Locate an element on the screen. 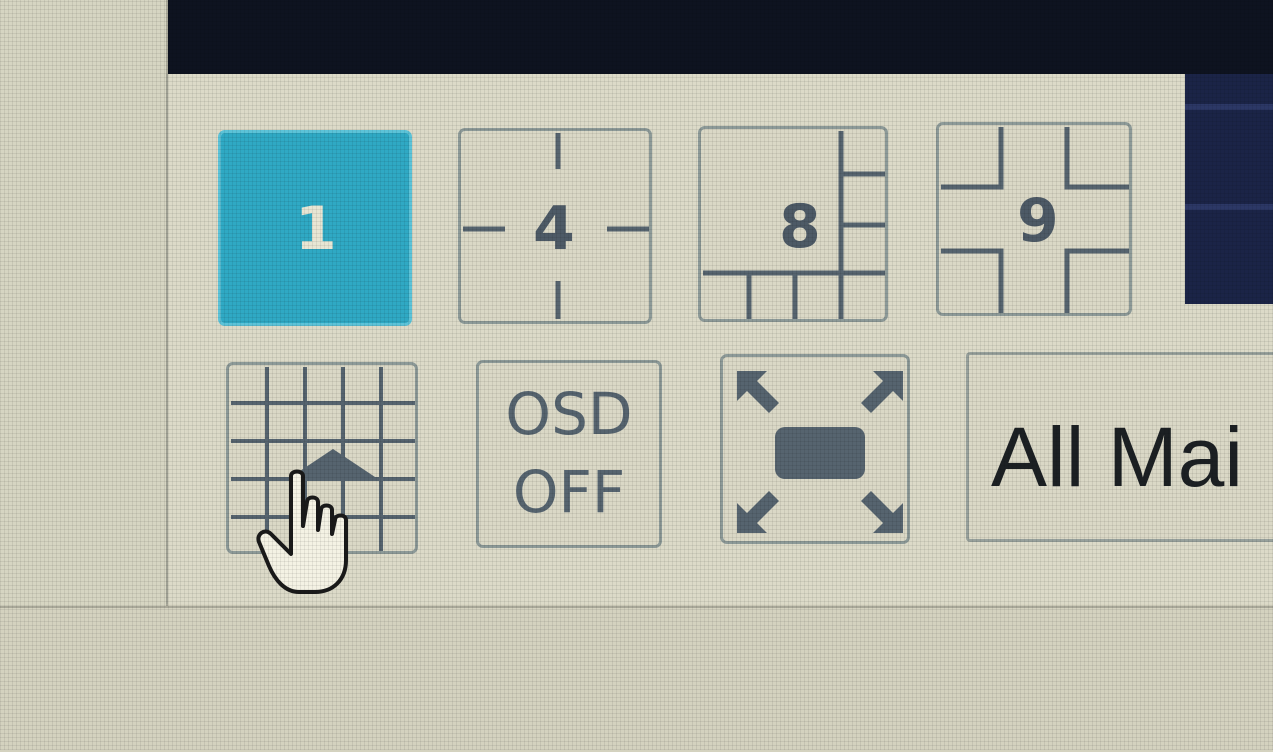 This screenshot has height=752, width=1273. osd-off-button: OSD OFF is located at coordinates (569, 454).